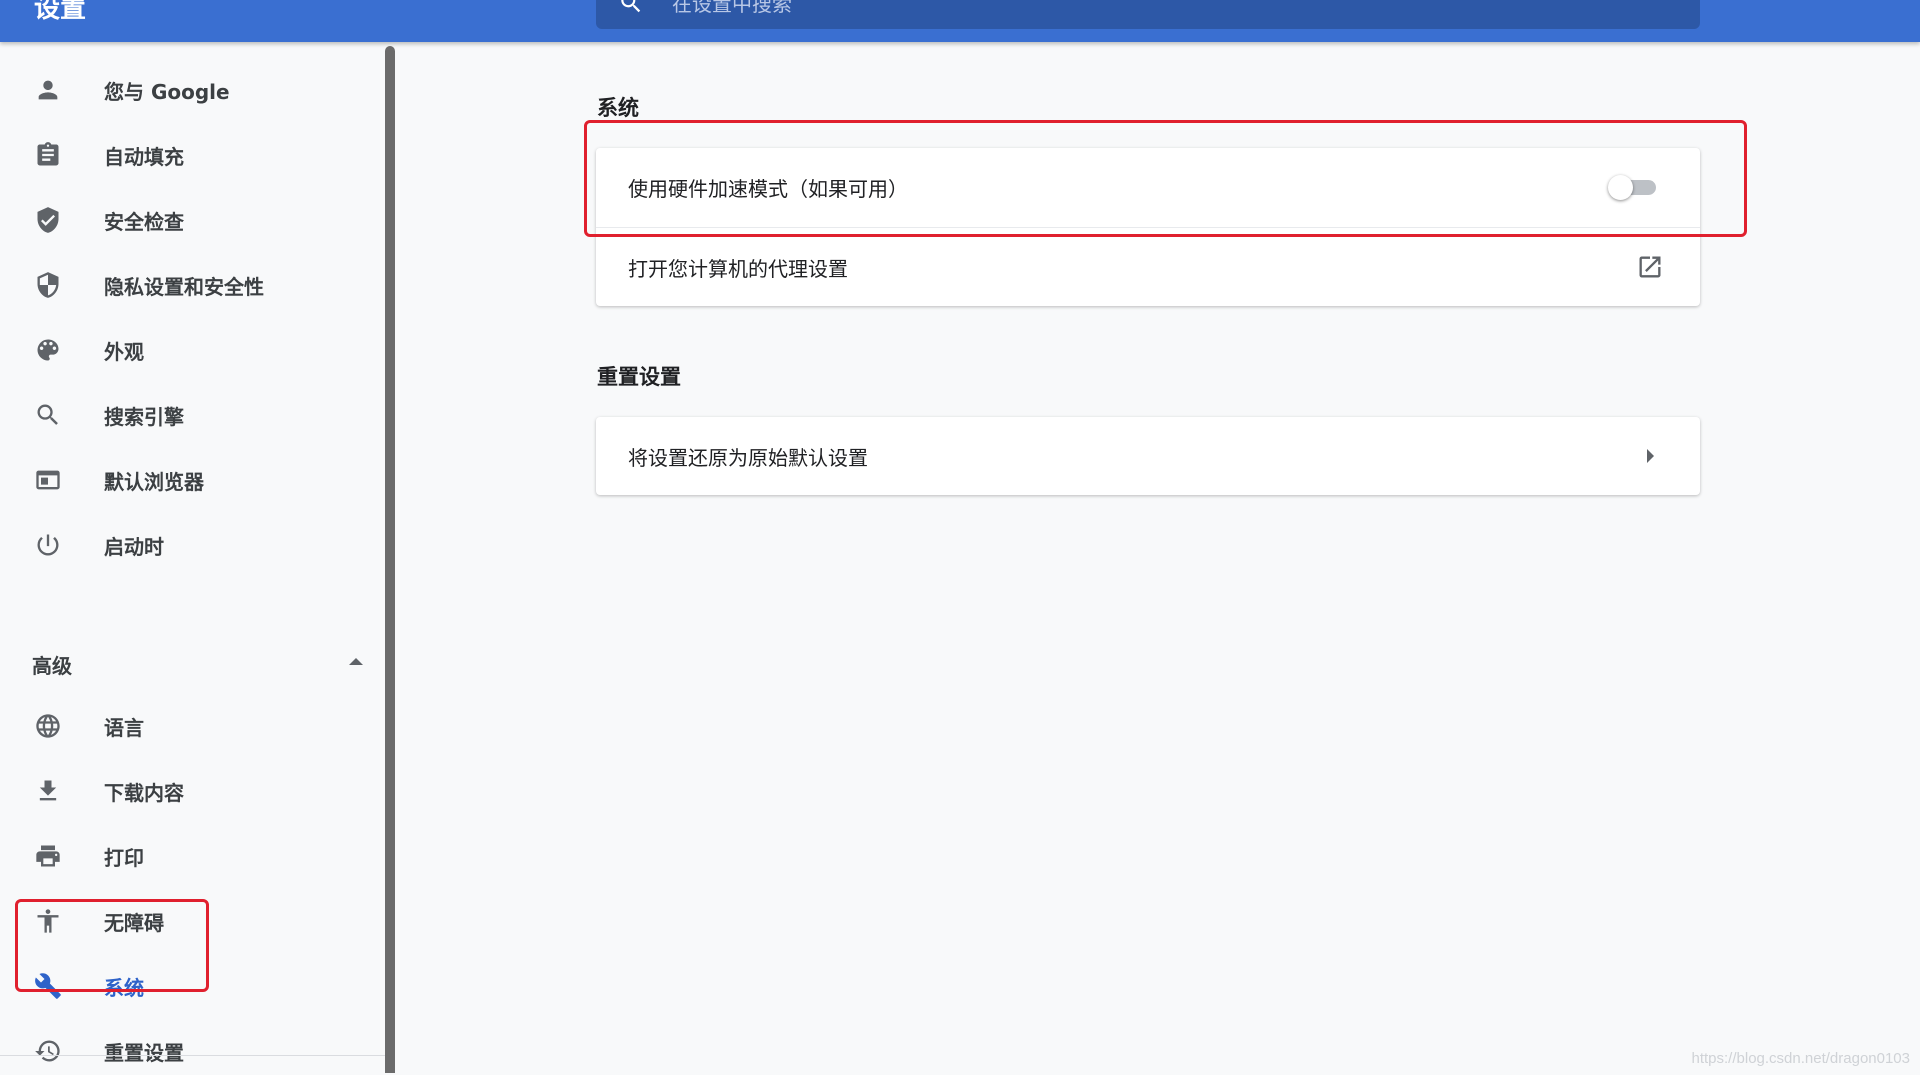 This screenshot has height=1075, width=1920. What do you see at coordinates (639, 377) in the screenshot?
I see `section-title-reset: 重置设置` at bounding box center [639, 377].